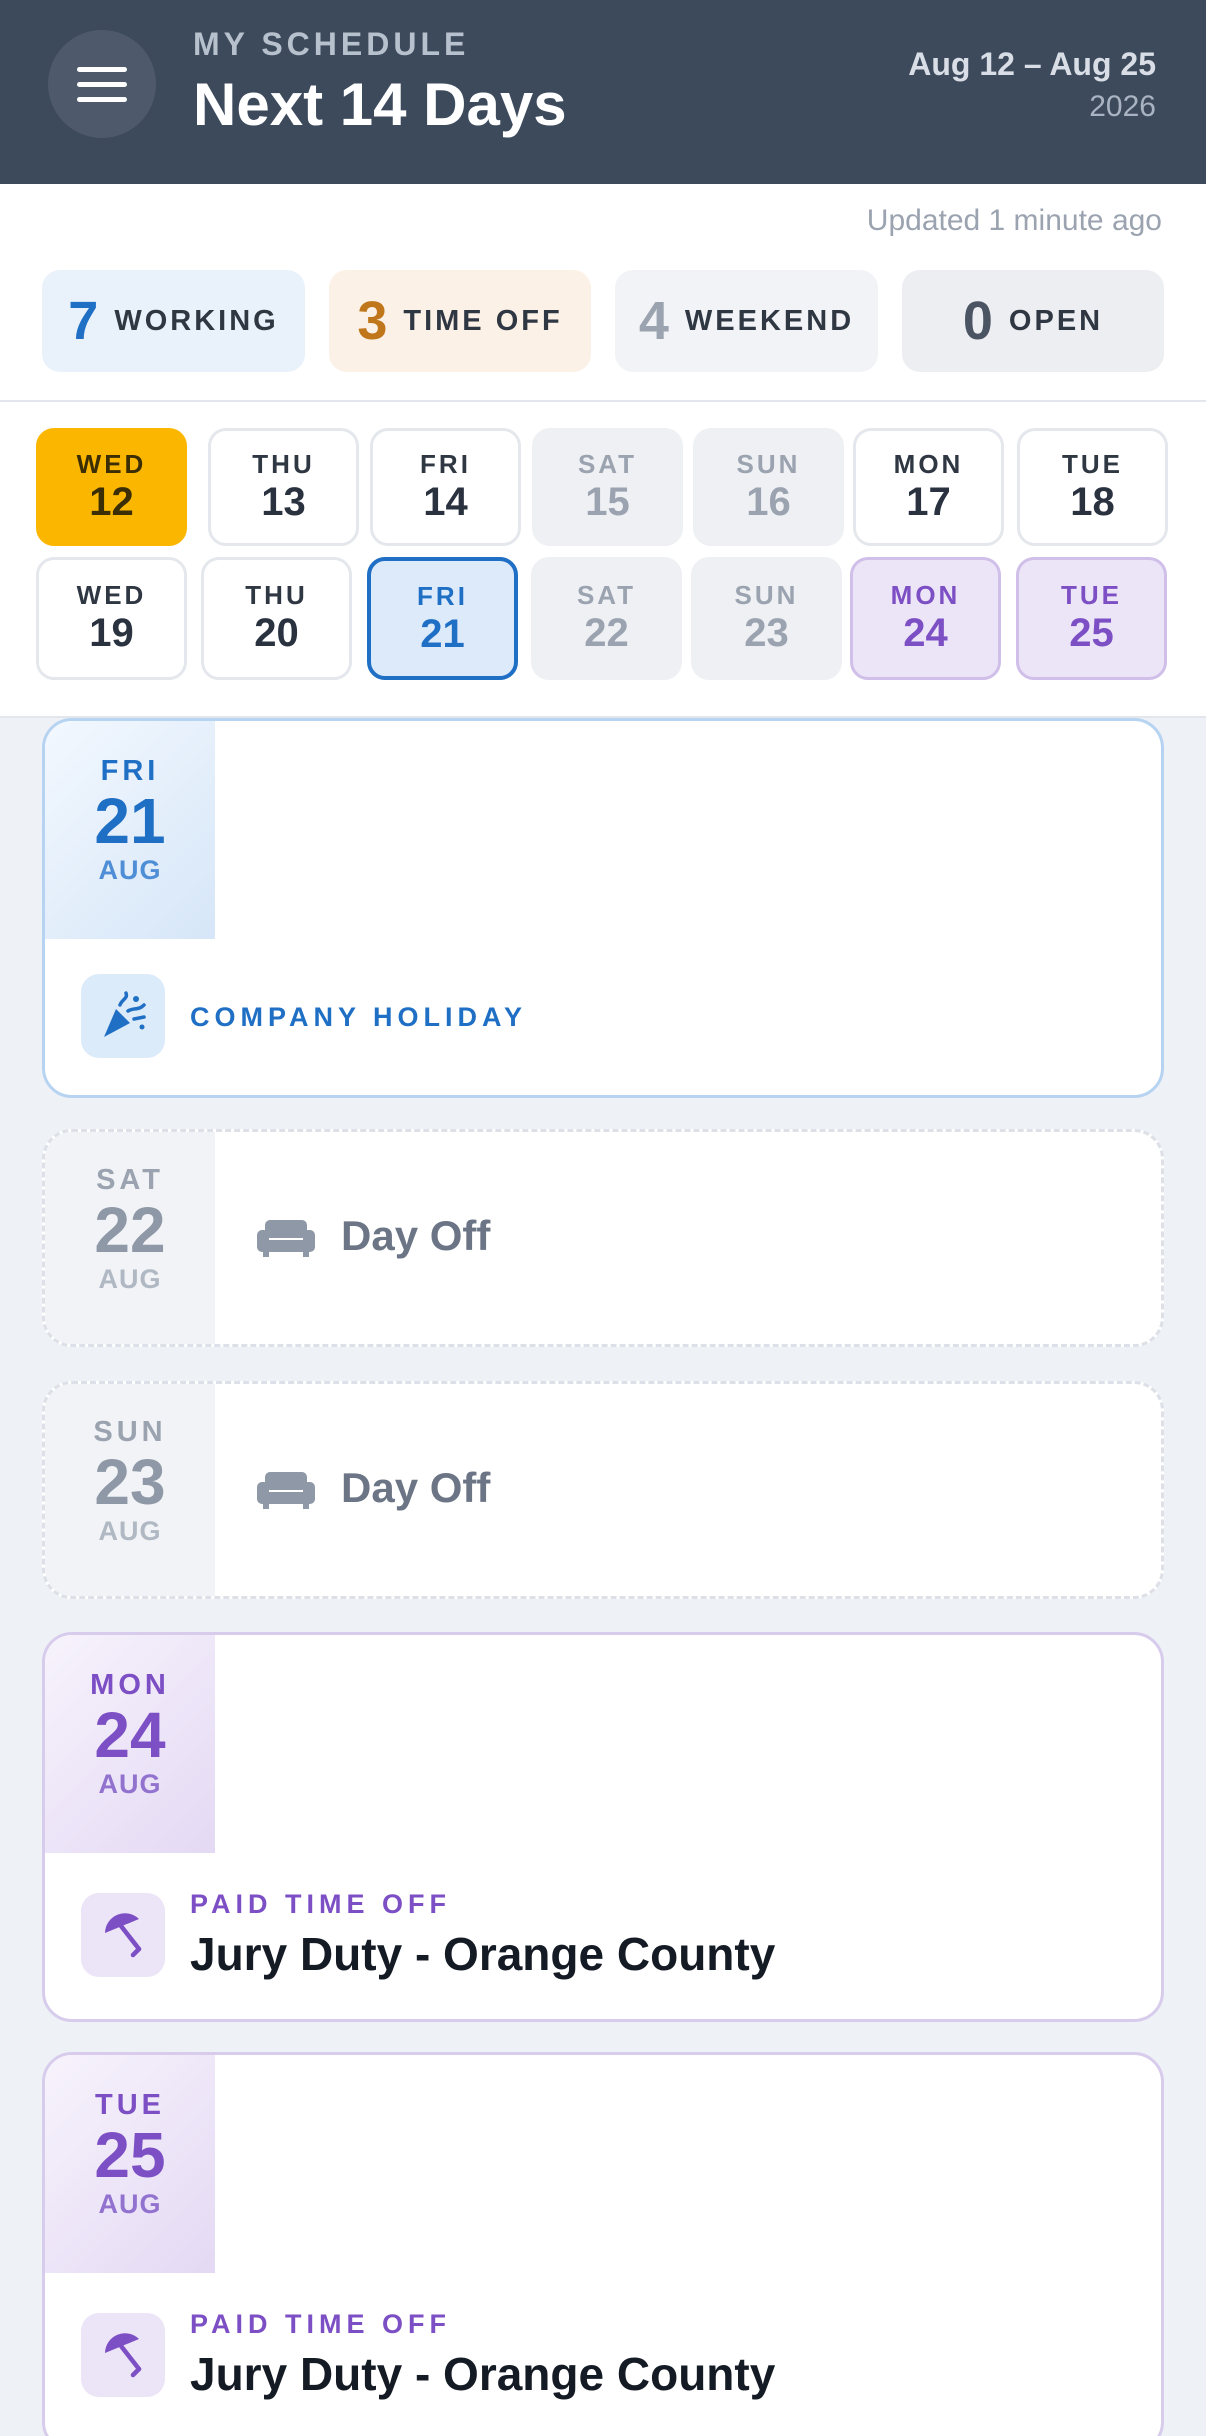 This screenshot has width=1206, height=2436. What do you see at coordinates (111, 502) in the screenshot?
I see `day-chip-date: 12` at bounding box center [111, 502].